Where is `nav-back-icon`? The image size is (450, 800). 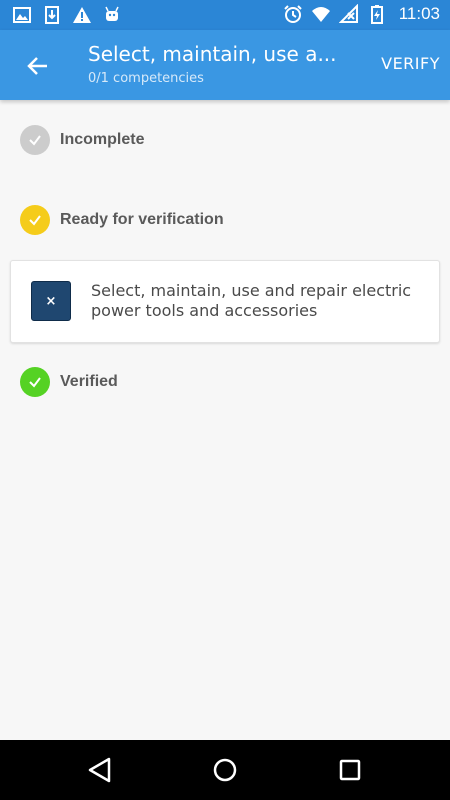 nav-back-icon is located at coordinates (100, 770).